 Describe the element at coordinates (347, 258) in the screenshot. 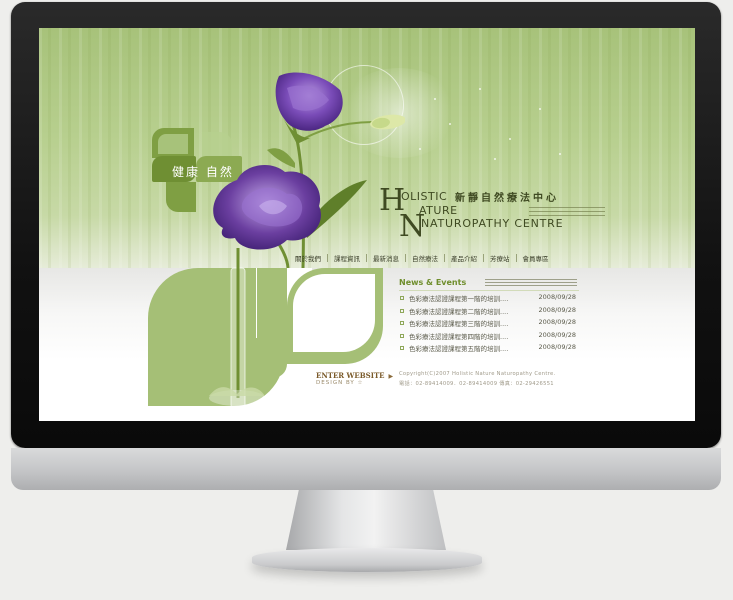

I see `nav-item-courses: 課程資訊` at that location.